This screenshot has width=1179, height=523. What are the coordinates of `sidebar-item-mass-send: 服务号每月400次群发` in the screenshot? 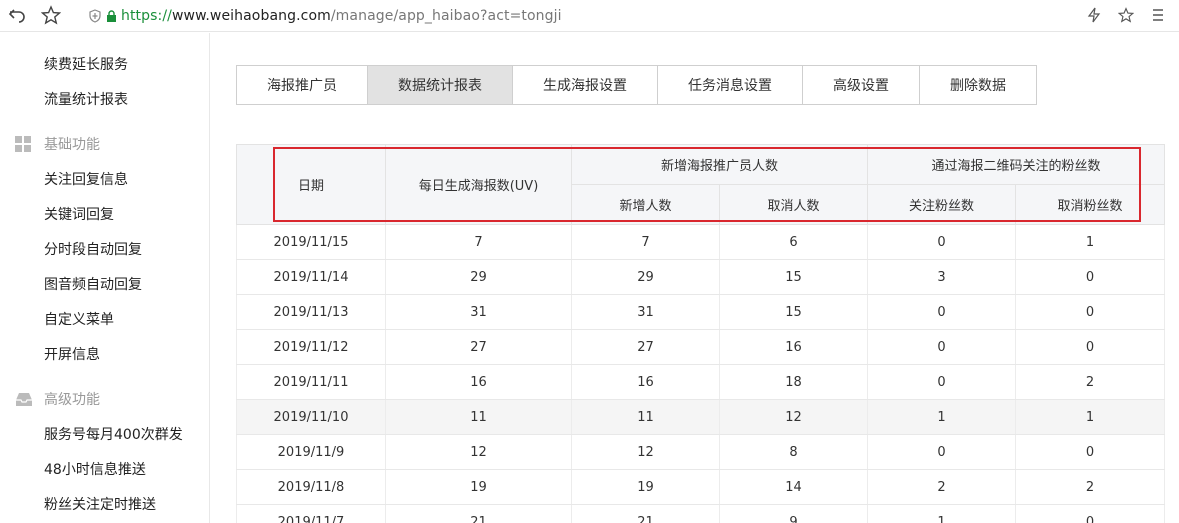 It's located at (113, 434).